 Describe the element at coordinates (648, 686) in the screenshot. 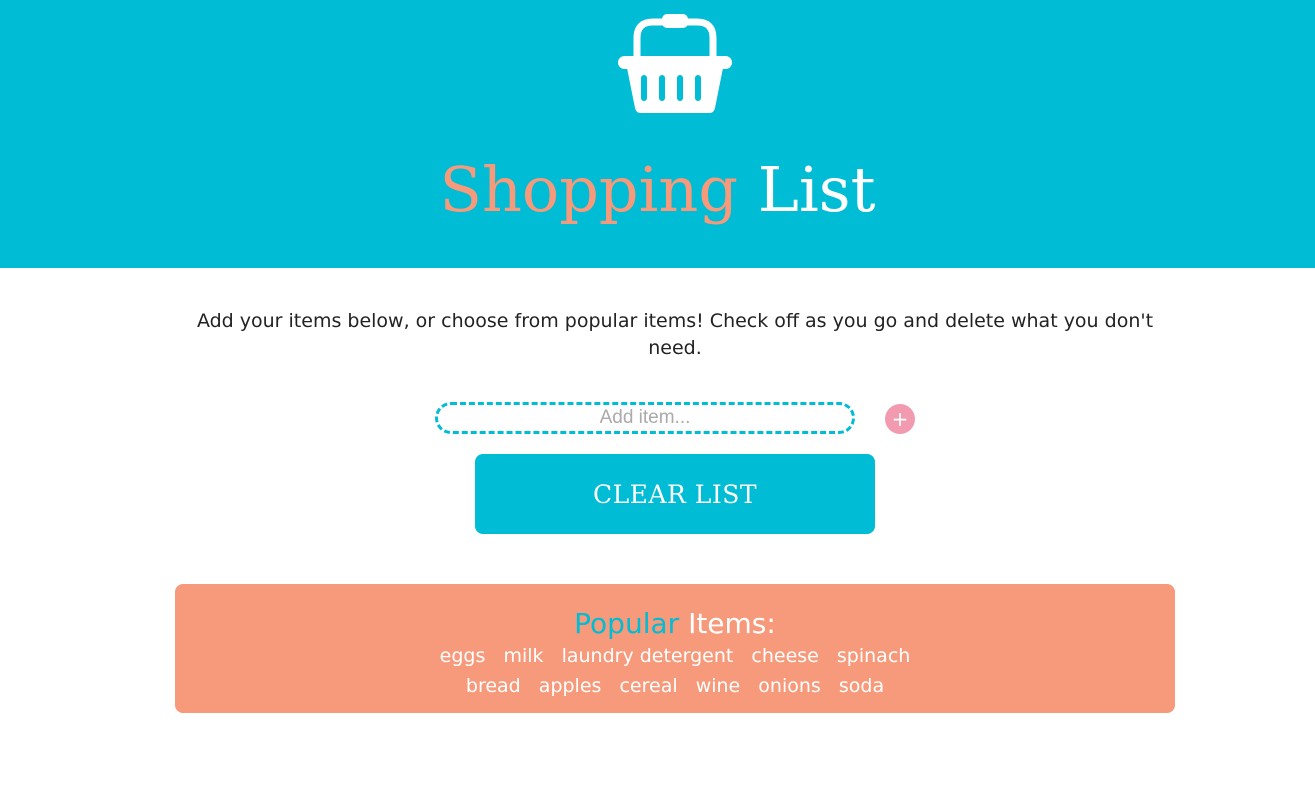

I see `popular-item-cereal: cereal` at that location.